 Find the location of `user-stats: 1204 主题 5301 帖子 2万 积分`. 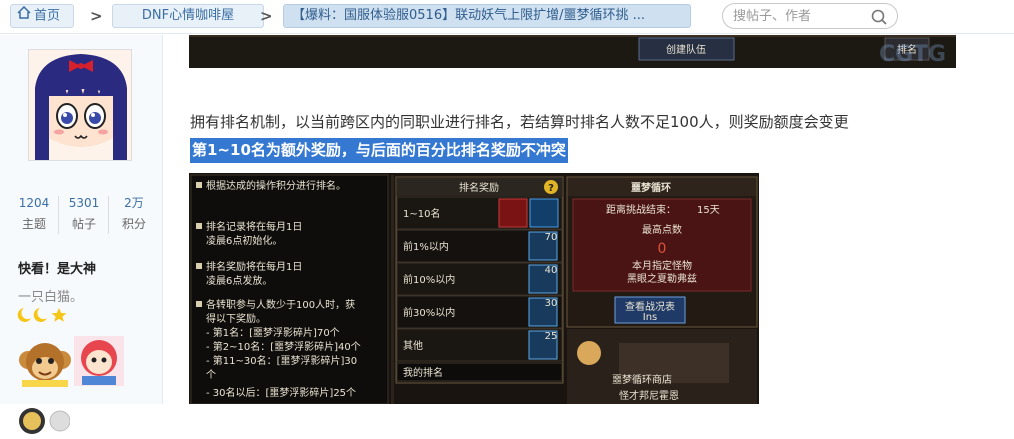

user-stats: 1204 主题 5301 帖子 2万 积分 is located at coordinates (82, 216).